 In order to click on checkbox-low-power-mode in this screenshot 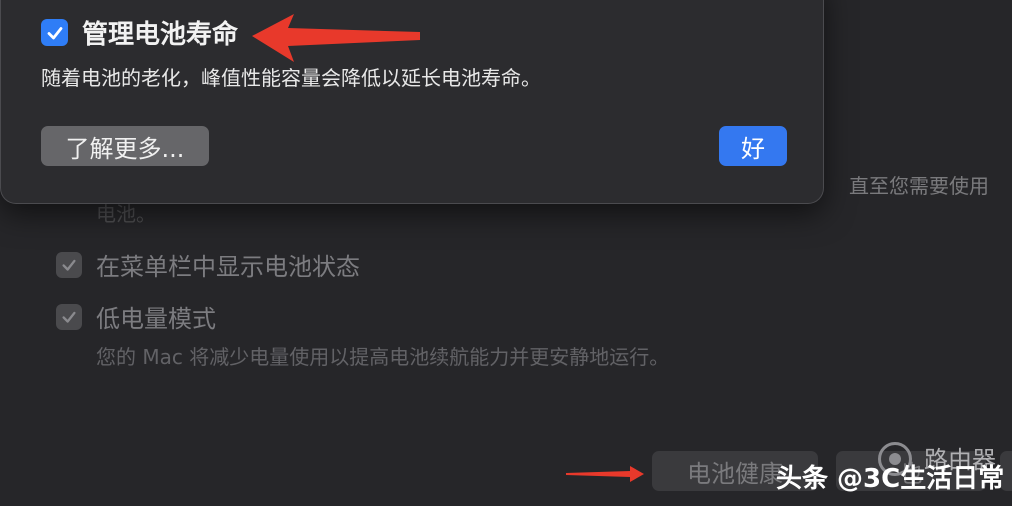, I will do `click(69, 316)`.